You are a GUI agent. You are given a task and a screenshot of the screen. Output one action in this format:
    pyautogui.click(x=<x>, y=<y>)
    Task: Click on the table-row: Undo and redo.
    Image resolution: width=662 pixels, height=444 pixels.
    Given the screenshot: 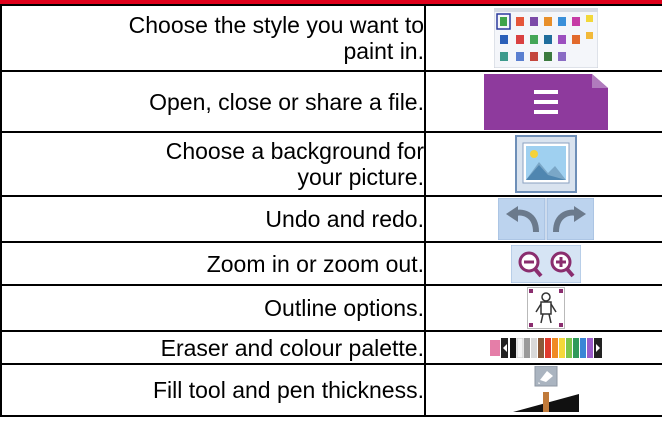 What is the action you would take?
    pyautogui.click(x=331, y=219)
    